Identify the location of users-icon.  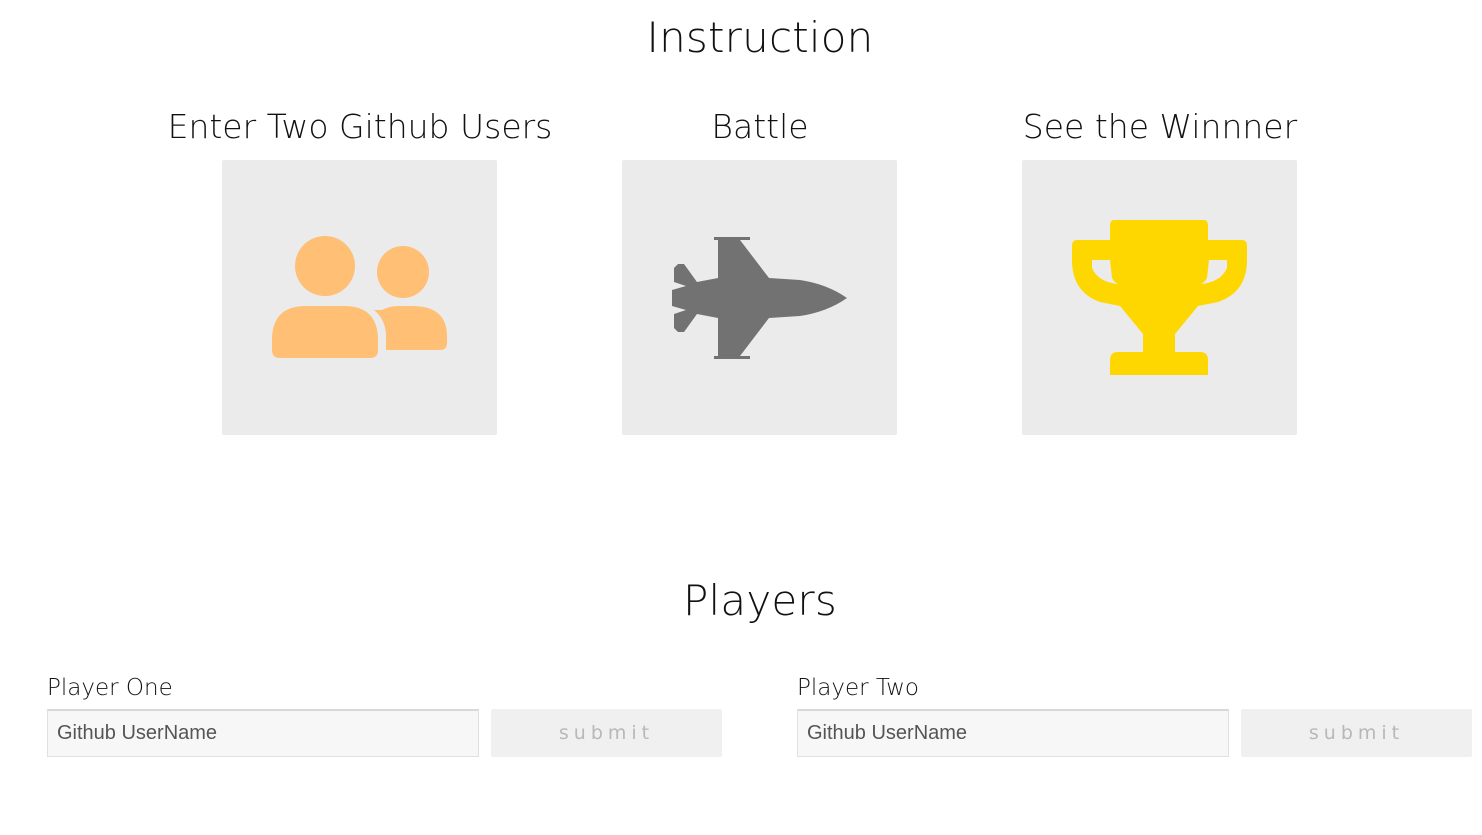
(359, 297).